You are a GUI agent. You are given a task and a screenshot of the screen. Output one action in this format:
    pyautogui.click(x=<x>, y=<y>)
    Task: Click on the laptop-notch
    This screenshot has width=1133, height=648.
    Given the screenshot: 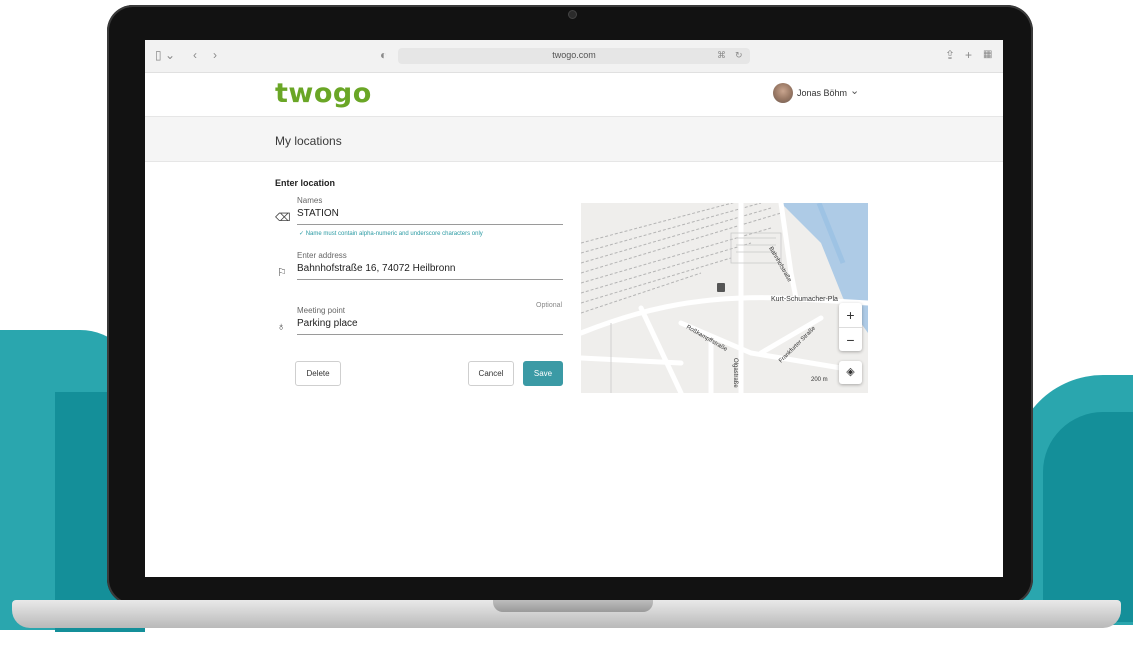 What is the action you would take?
    pyautogui.click(x=573, y=606)
    